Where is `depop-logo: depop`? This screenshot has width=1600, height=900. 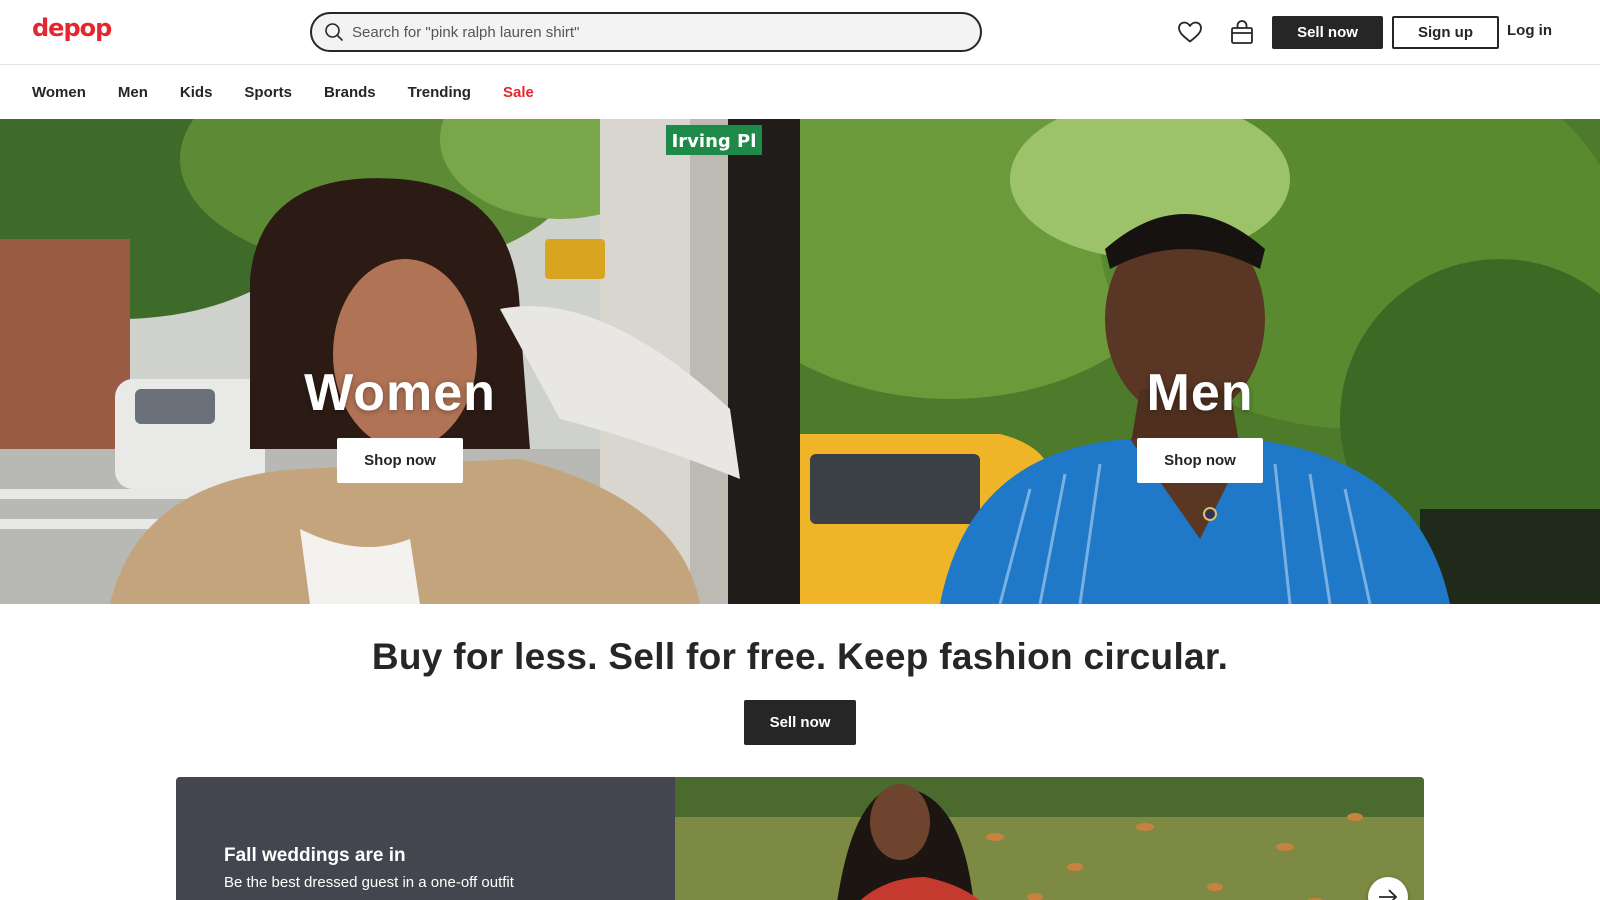 depop-logo: depop is located at coordinates (72, 28).